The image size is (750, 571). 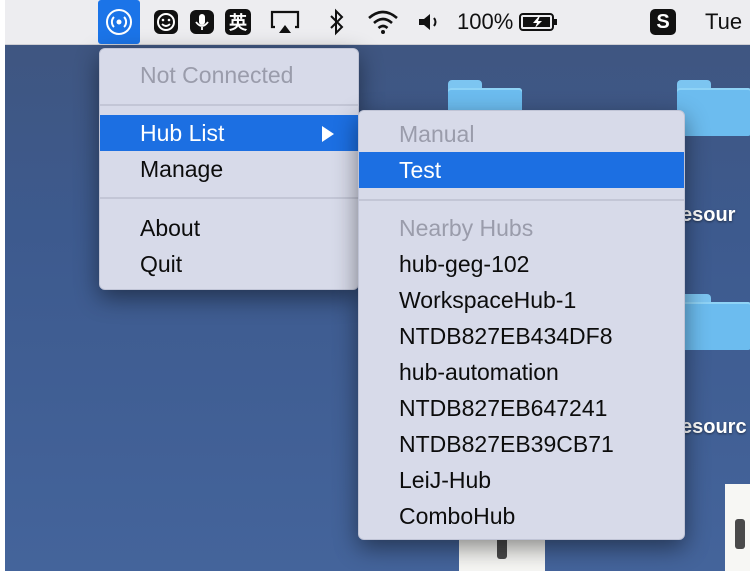 I want to click on clock-menu-extra: Tue, so click(x=727, y=22).